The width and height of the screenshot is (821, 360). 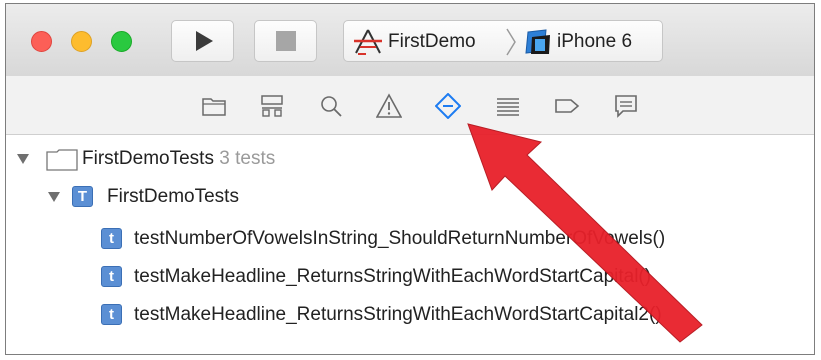 I want to click on run-button, so click(x=202, y=41).